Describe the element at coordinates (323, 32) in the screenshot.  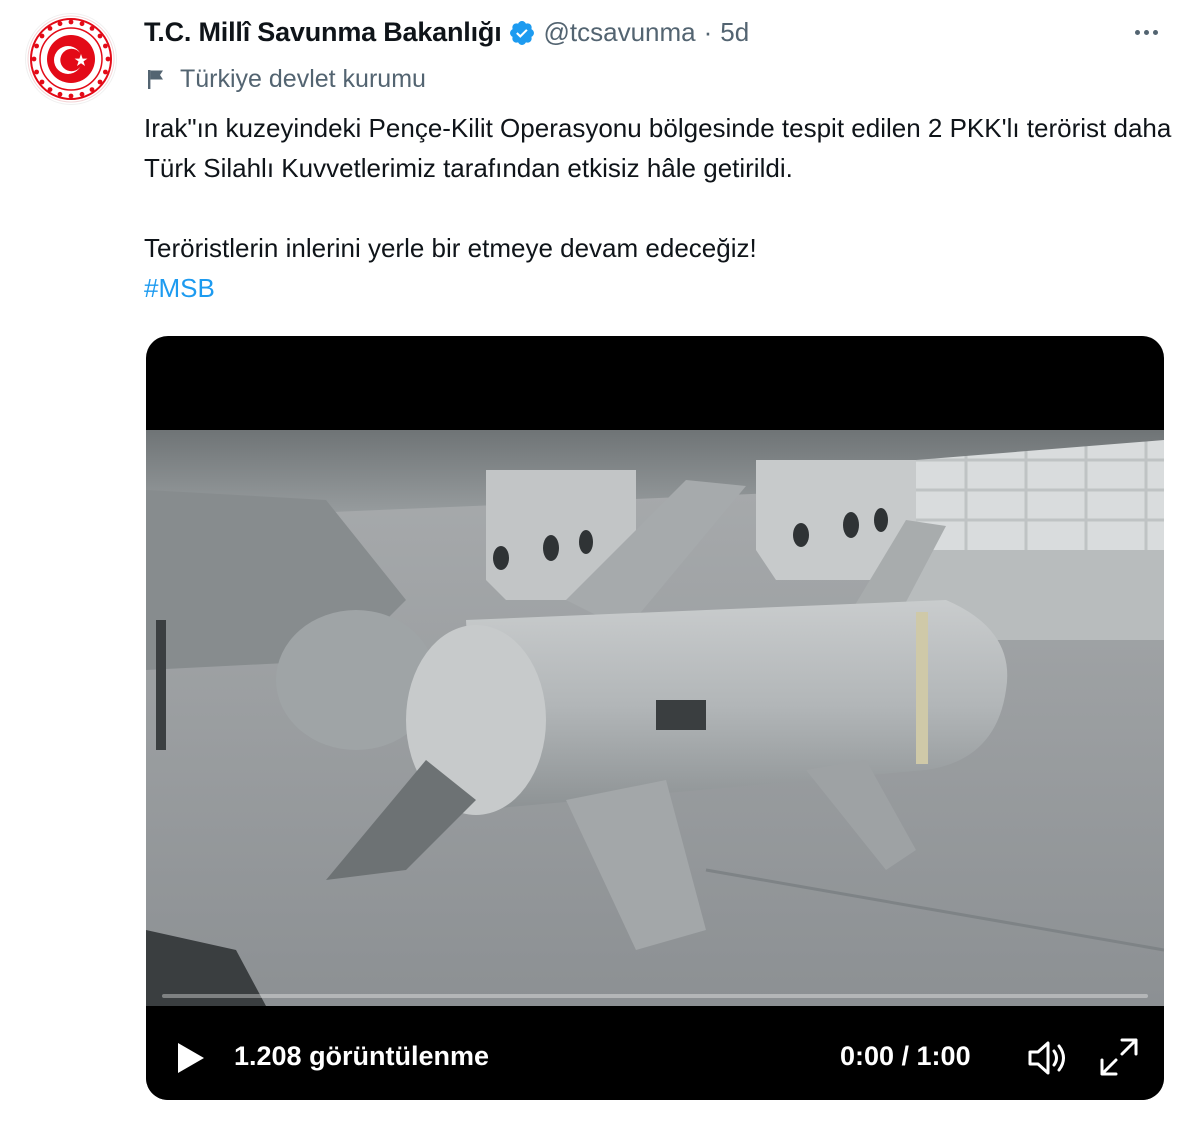
I see `author-display-name: T.C. Millî Savunma Bakanlığı` at that location.